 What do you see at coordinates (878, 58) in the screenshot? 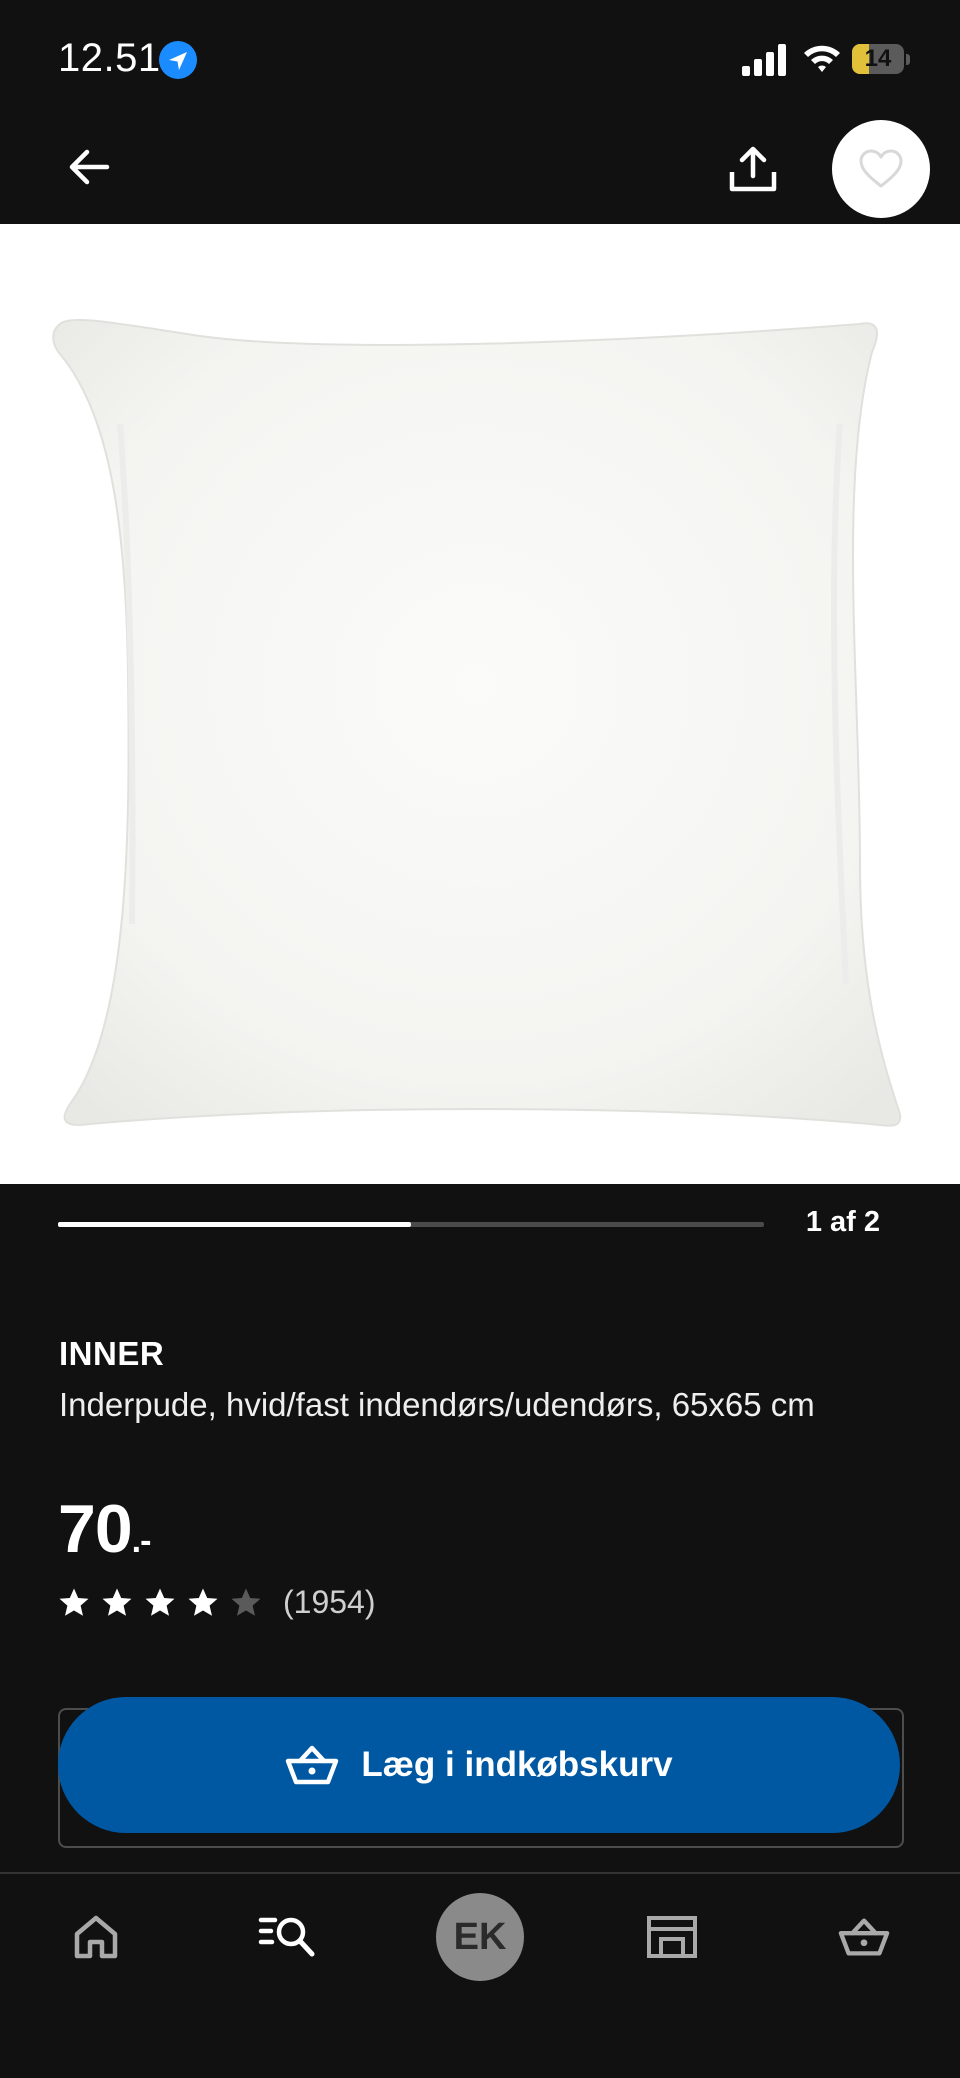
I see `battery-level: 14` at bounding box center [878, 58].